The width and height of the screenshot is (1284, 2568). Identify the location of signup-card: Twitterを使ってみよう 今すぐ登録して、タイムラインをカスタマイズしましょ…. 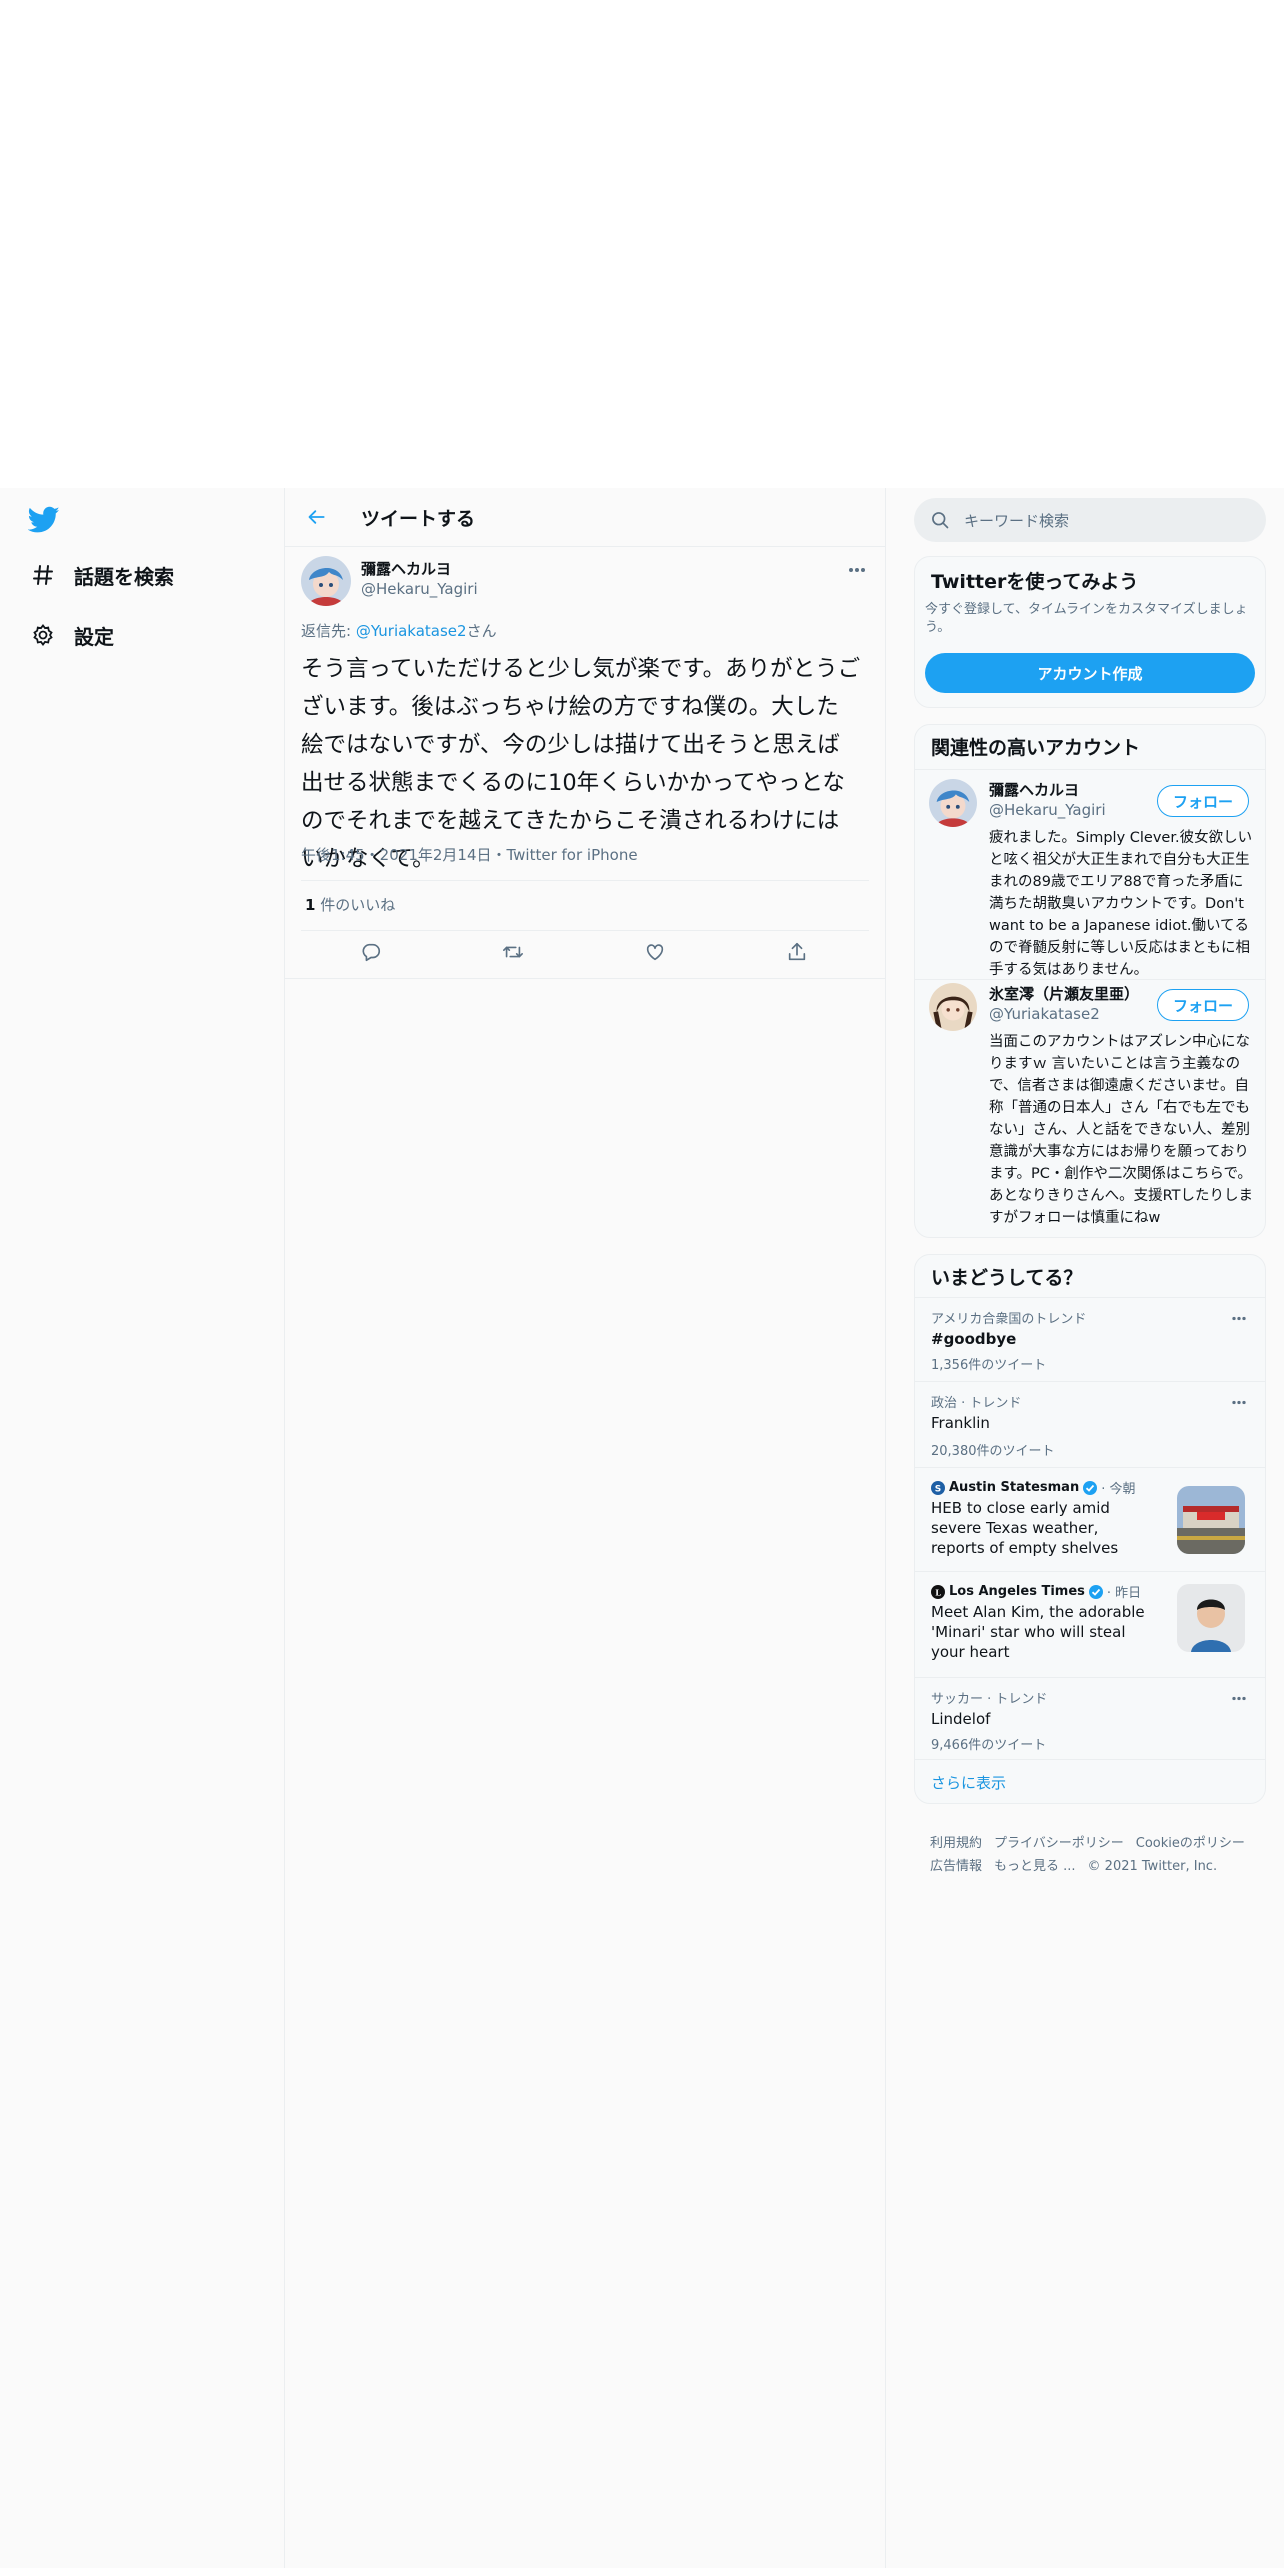
(1090, 632).